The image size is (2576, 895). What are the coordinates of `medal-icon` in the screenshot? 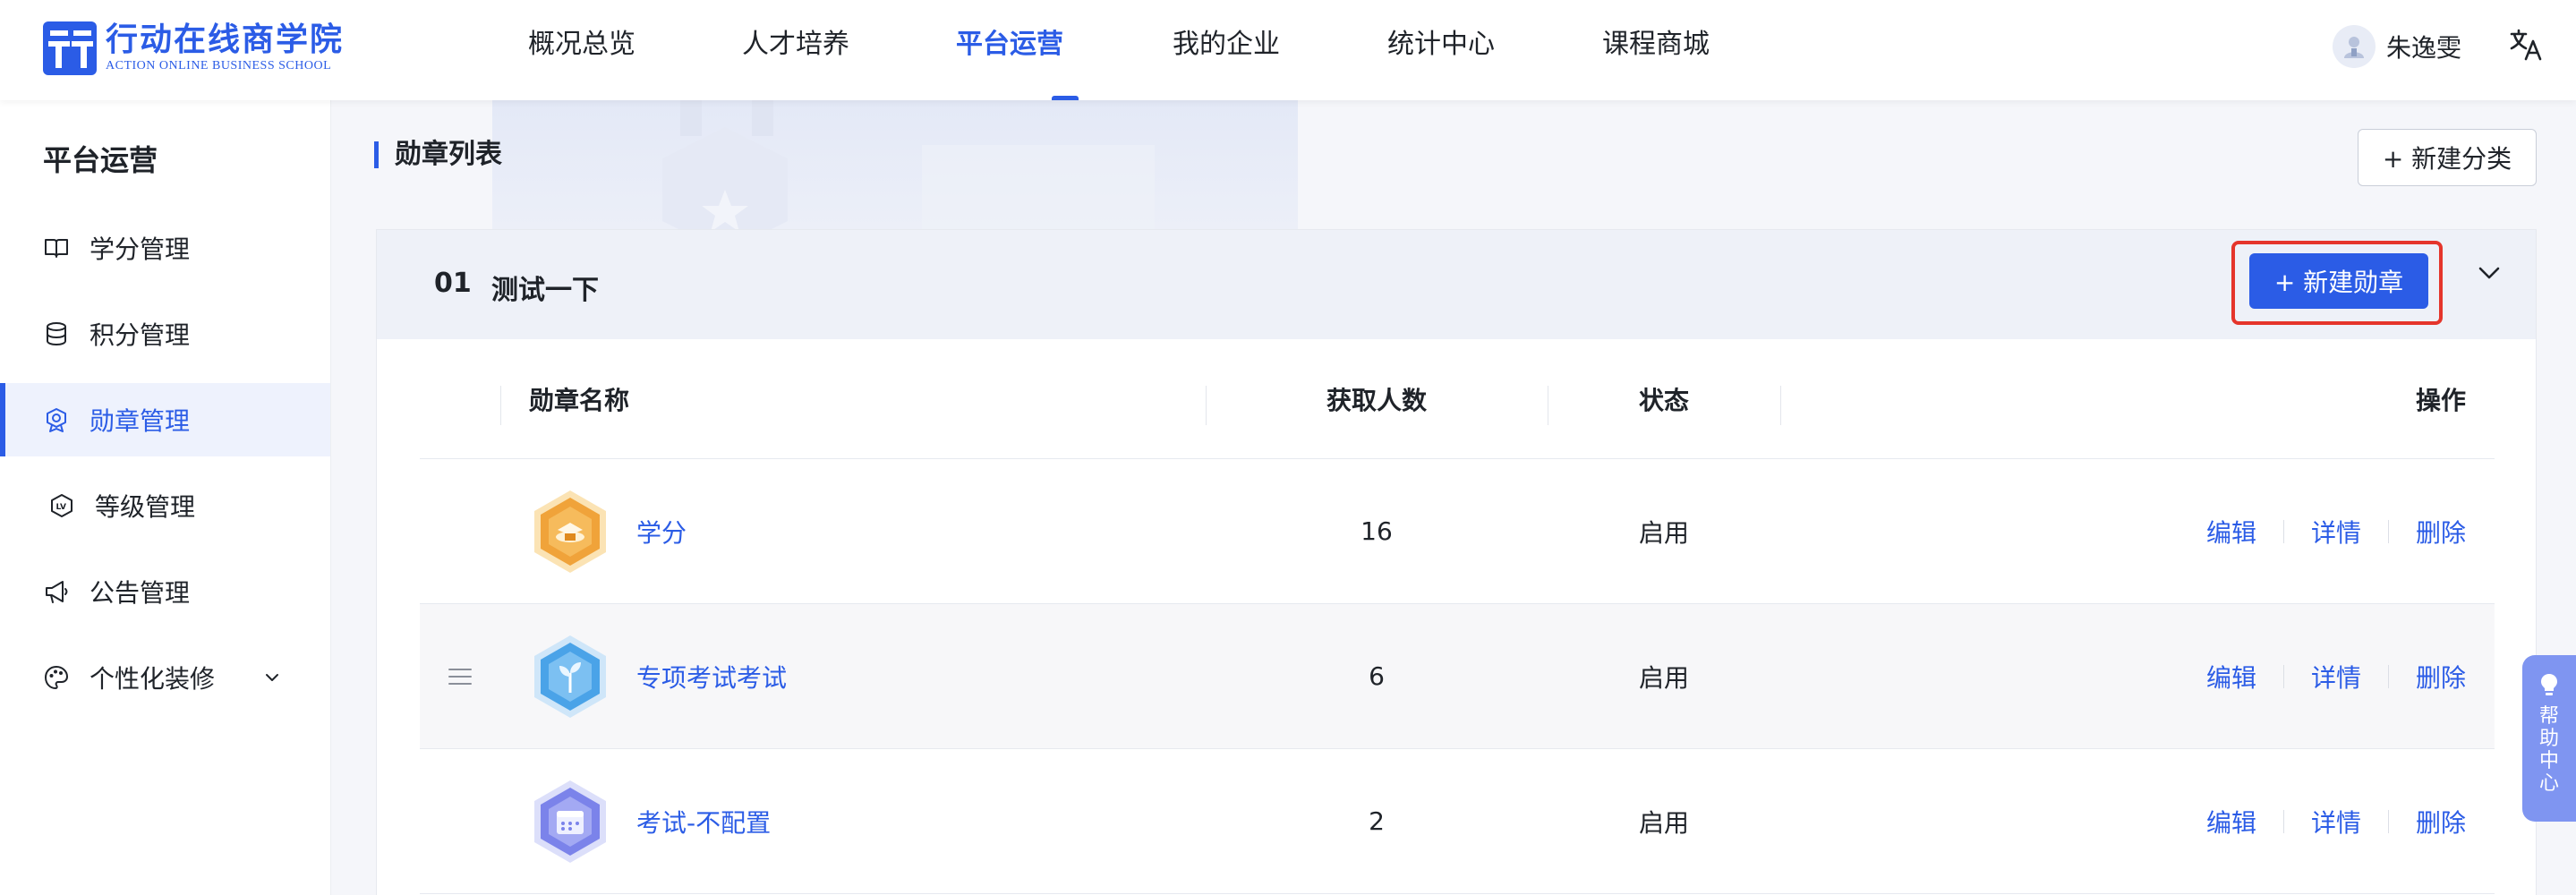 It's located at (56, 420).